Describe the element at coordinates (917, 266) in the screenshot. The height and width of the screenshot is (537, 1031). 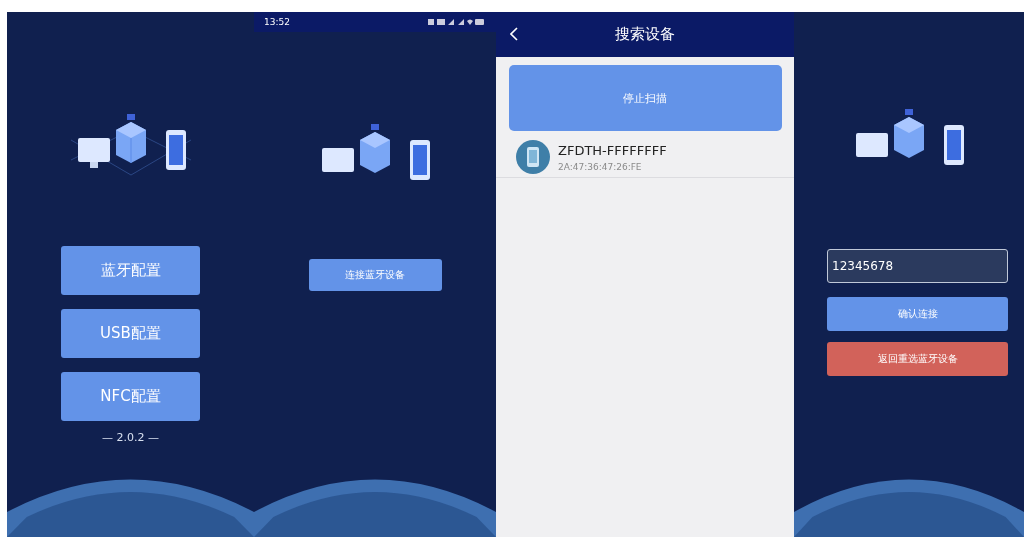
I see `password-field: 12345678` at that location.